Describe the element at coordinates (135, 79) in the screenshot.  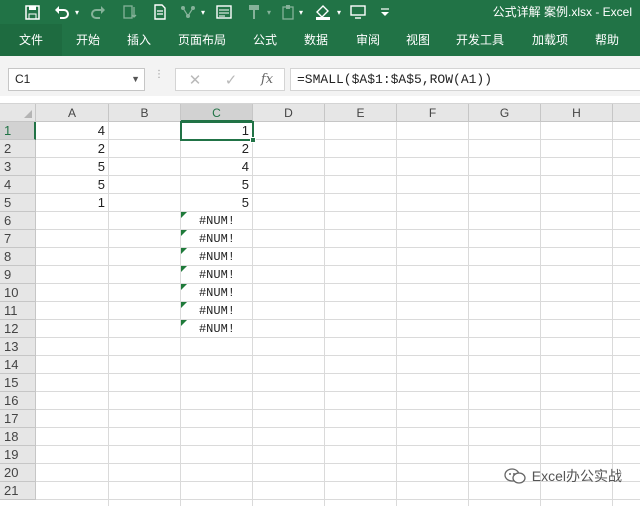
I see `chevron-down-icon: ▼` at that location.